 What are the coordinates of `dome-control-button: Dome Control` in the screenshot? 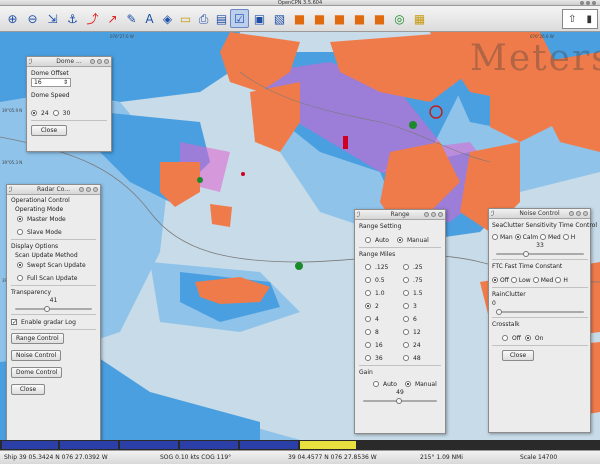 It's located at (37, 372).